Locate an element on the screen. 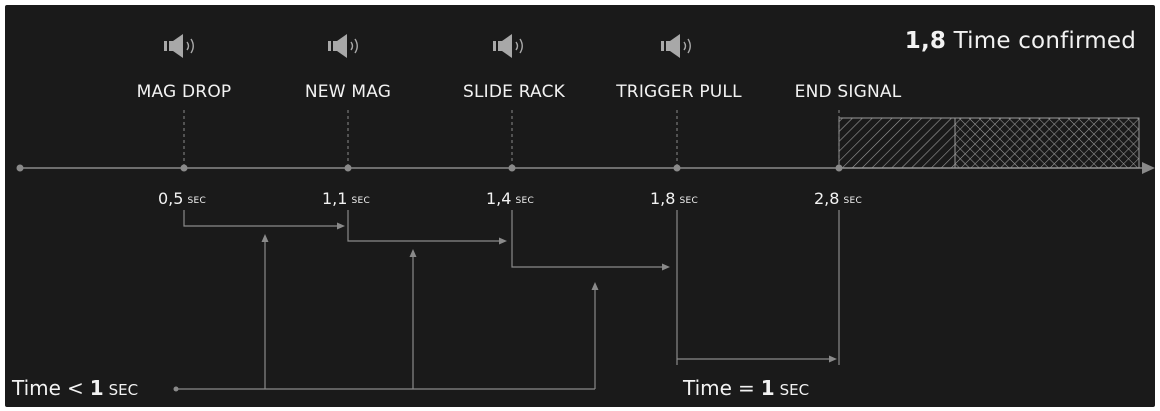  timeline-start-dot is located at coordinates (20, 168).